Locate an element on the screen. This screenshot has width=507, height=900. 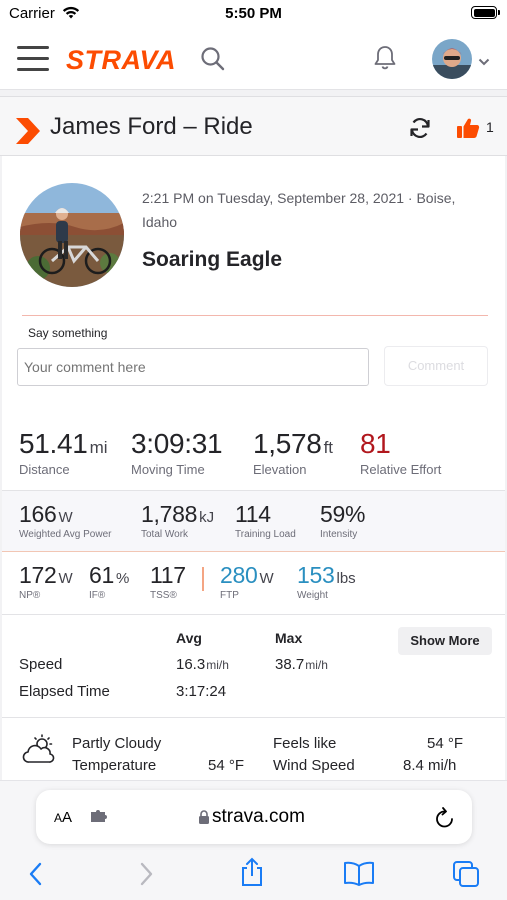
speed-max-unit: mi/h is located at coordinates (316, 665).